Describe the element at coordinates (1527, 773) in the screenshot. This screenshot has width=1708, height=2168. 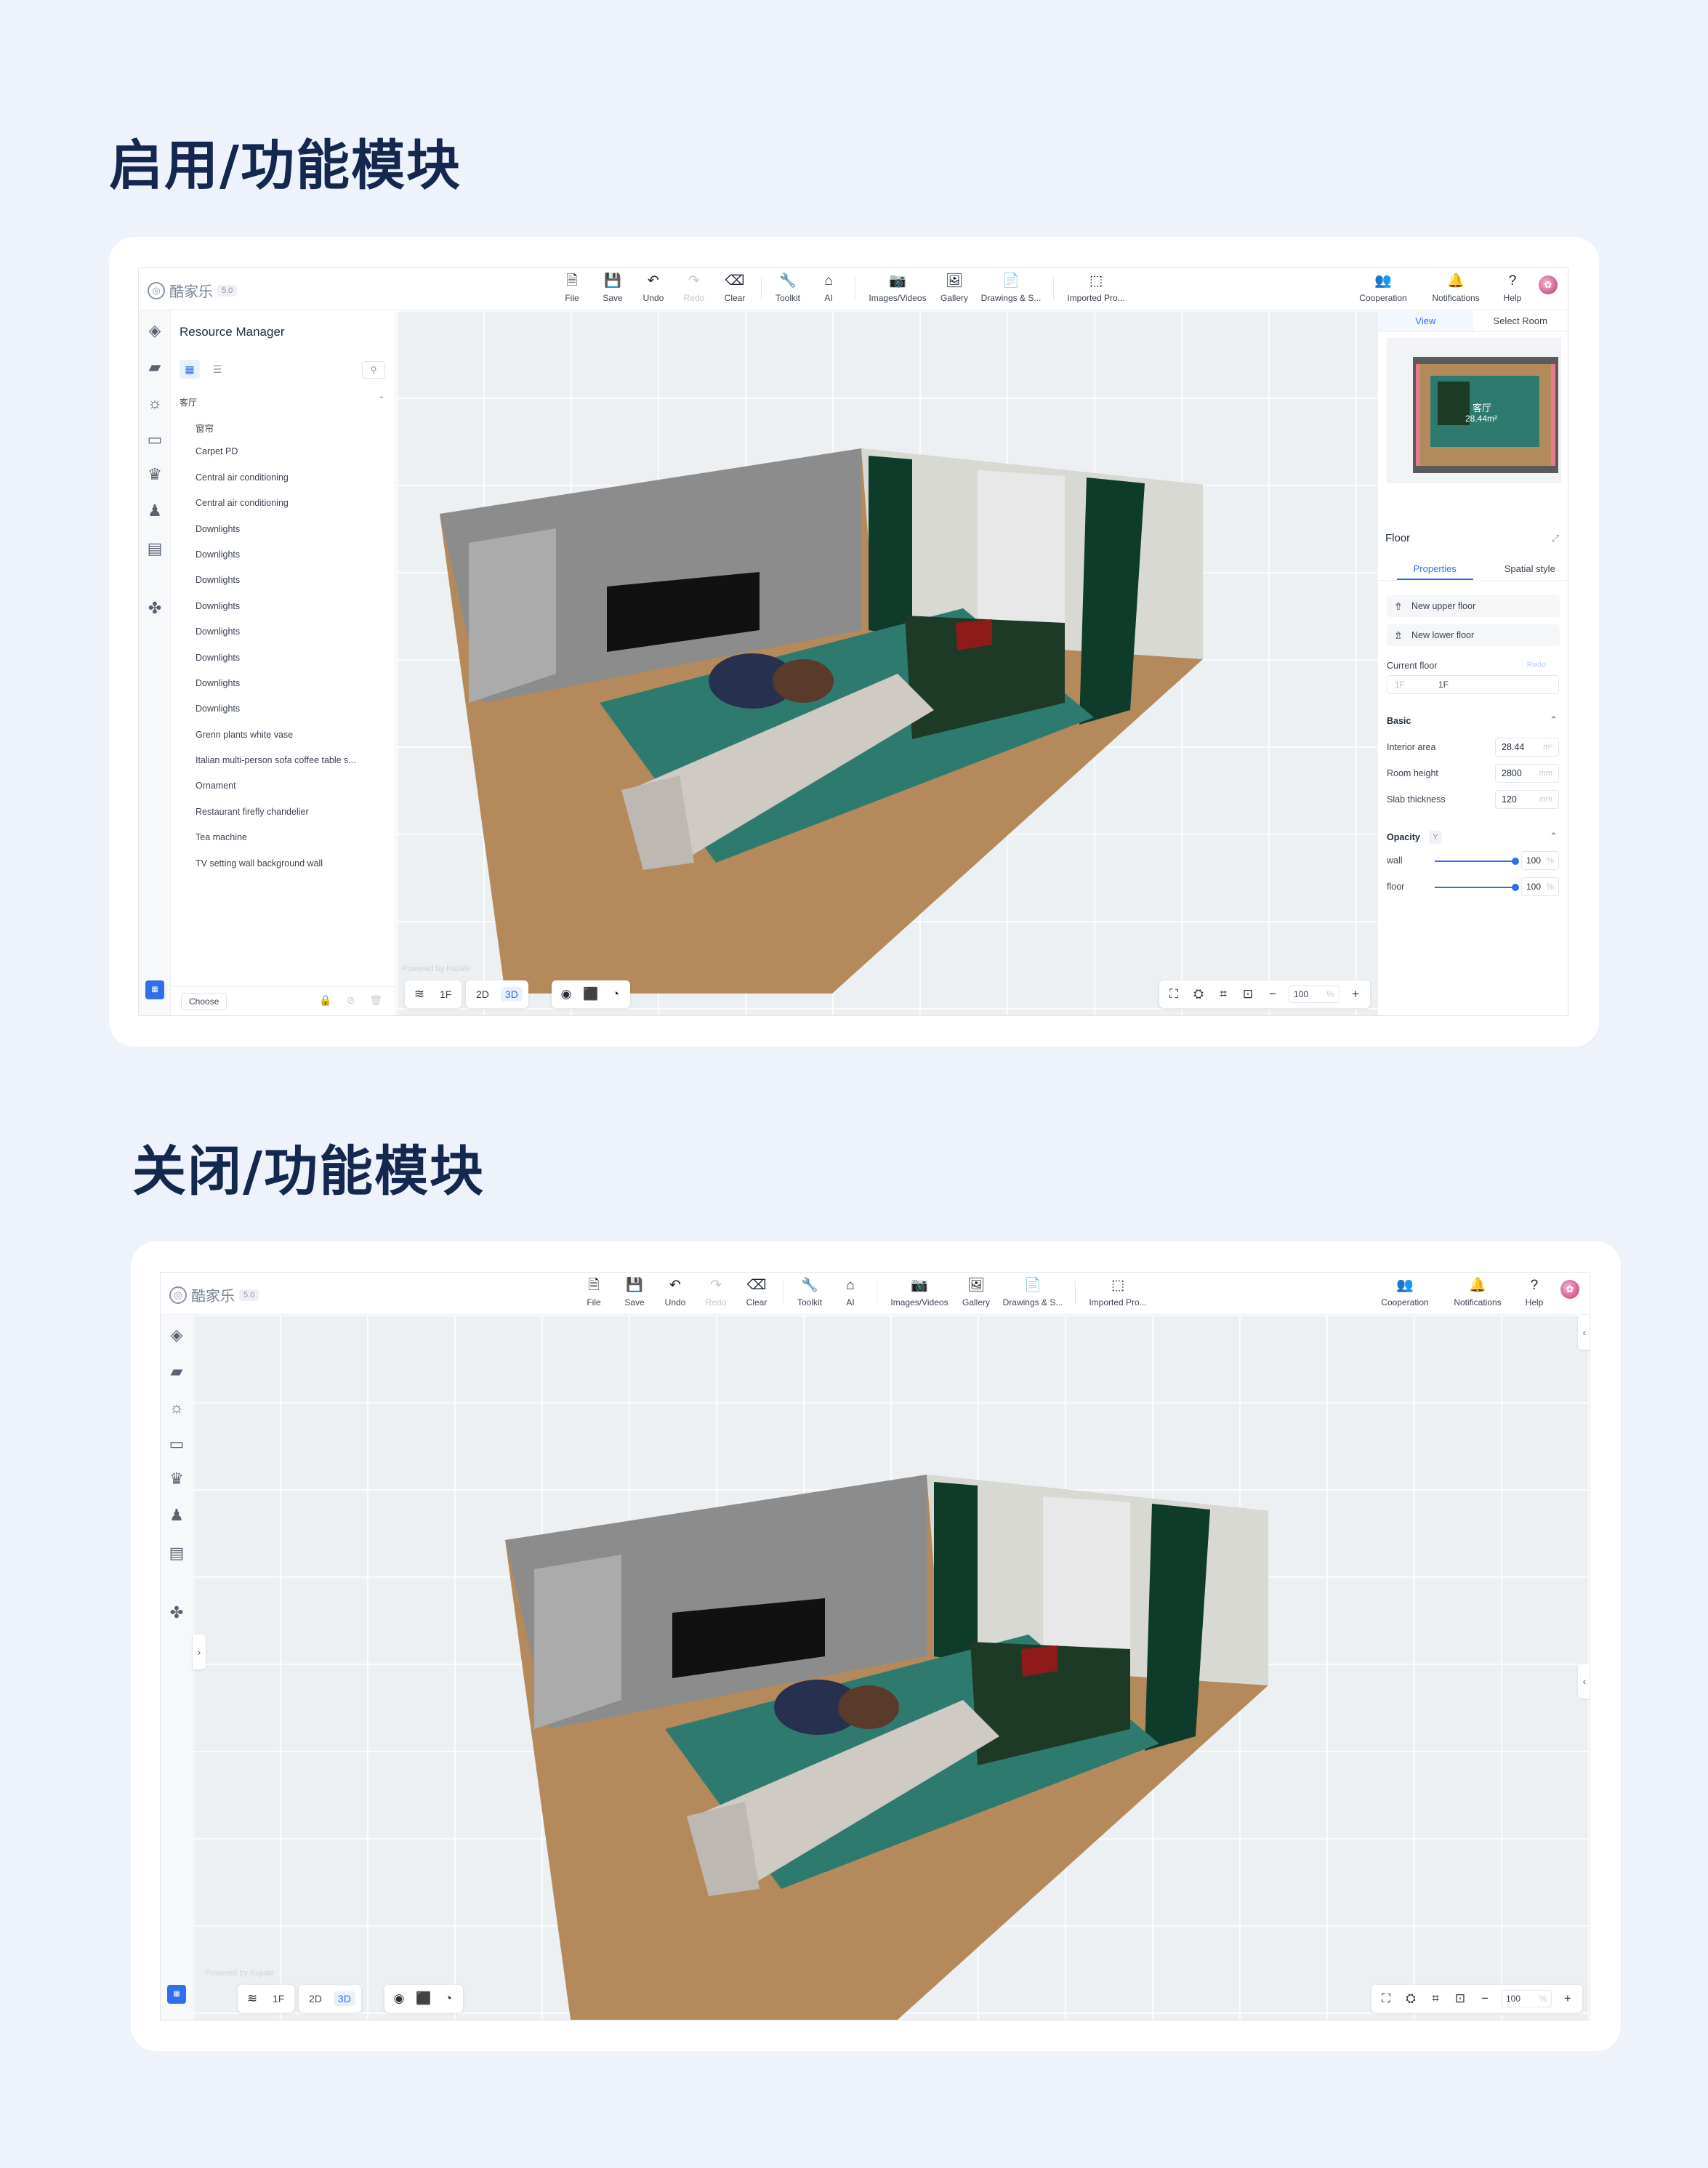
I see `room-height-field: 2800 mm` at that location.